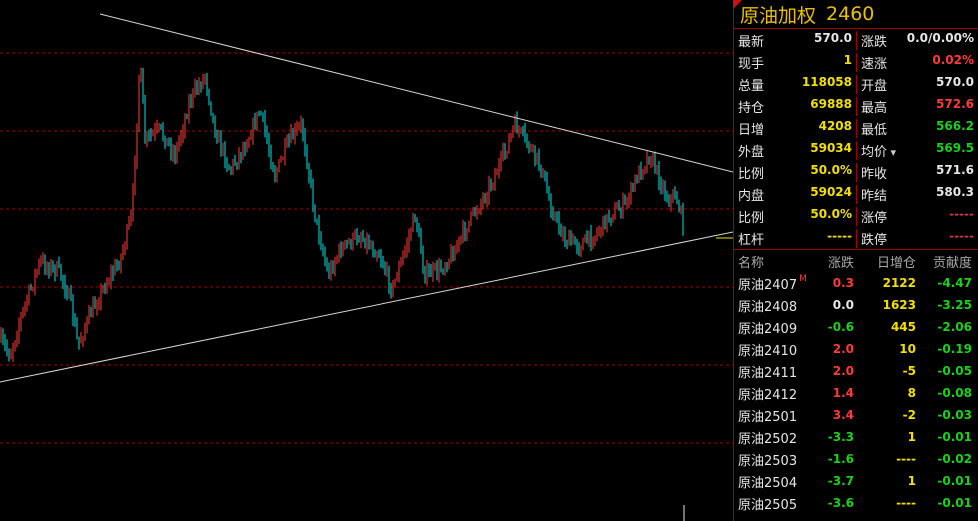 This screenshot has height=521, width=978. What do you see at coordinates (954, 283) in the screenshot?
I see `contract-contribution: -4.47` at bounding box center [954, 283].